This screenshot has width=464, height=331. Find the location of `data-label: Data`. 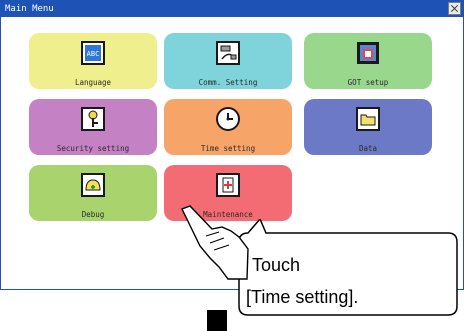

data-label: Data is located at coordinates (368, 148).